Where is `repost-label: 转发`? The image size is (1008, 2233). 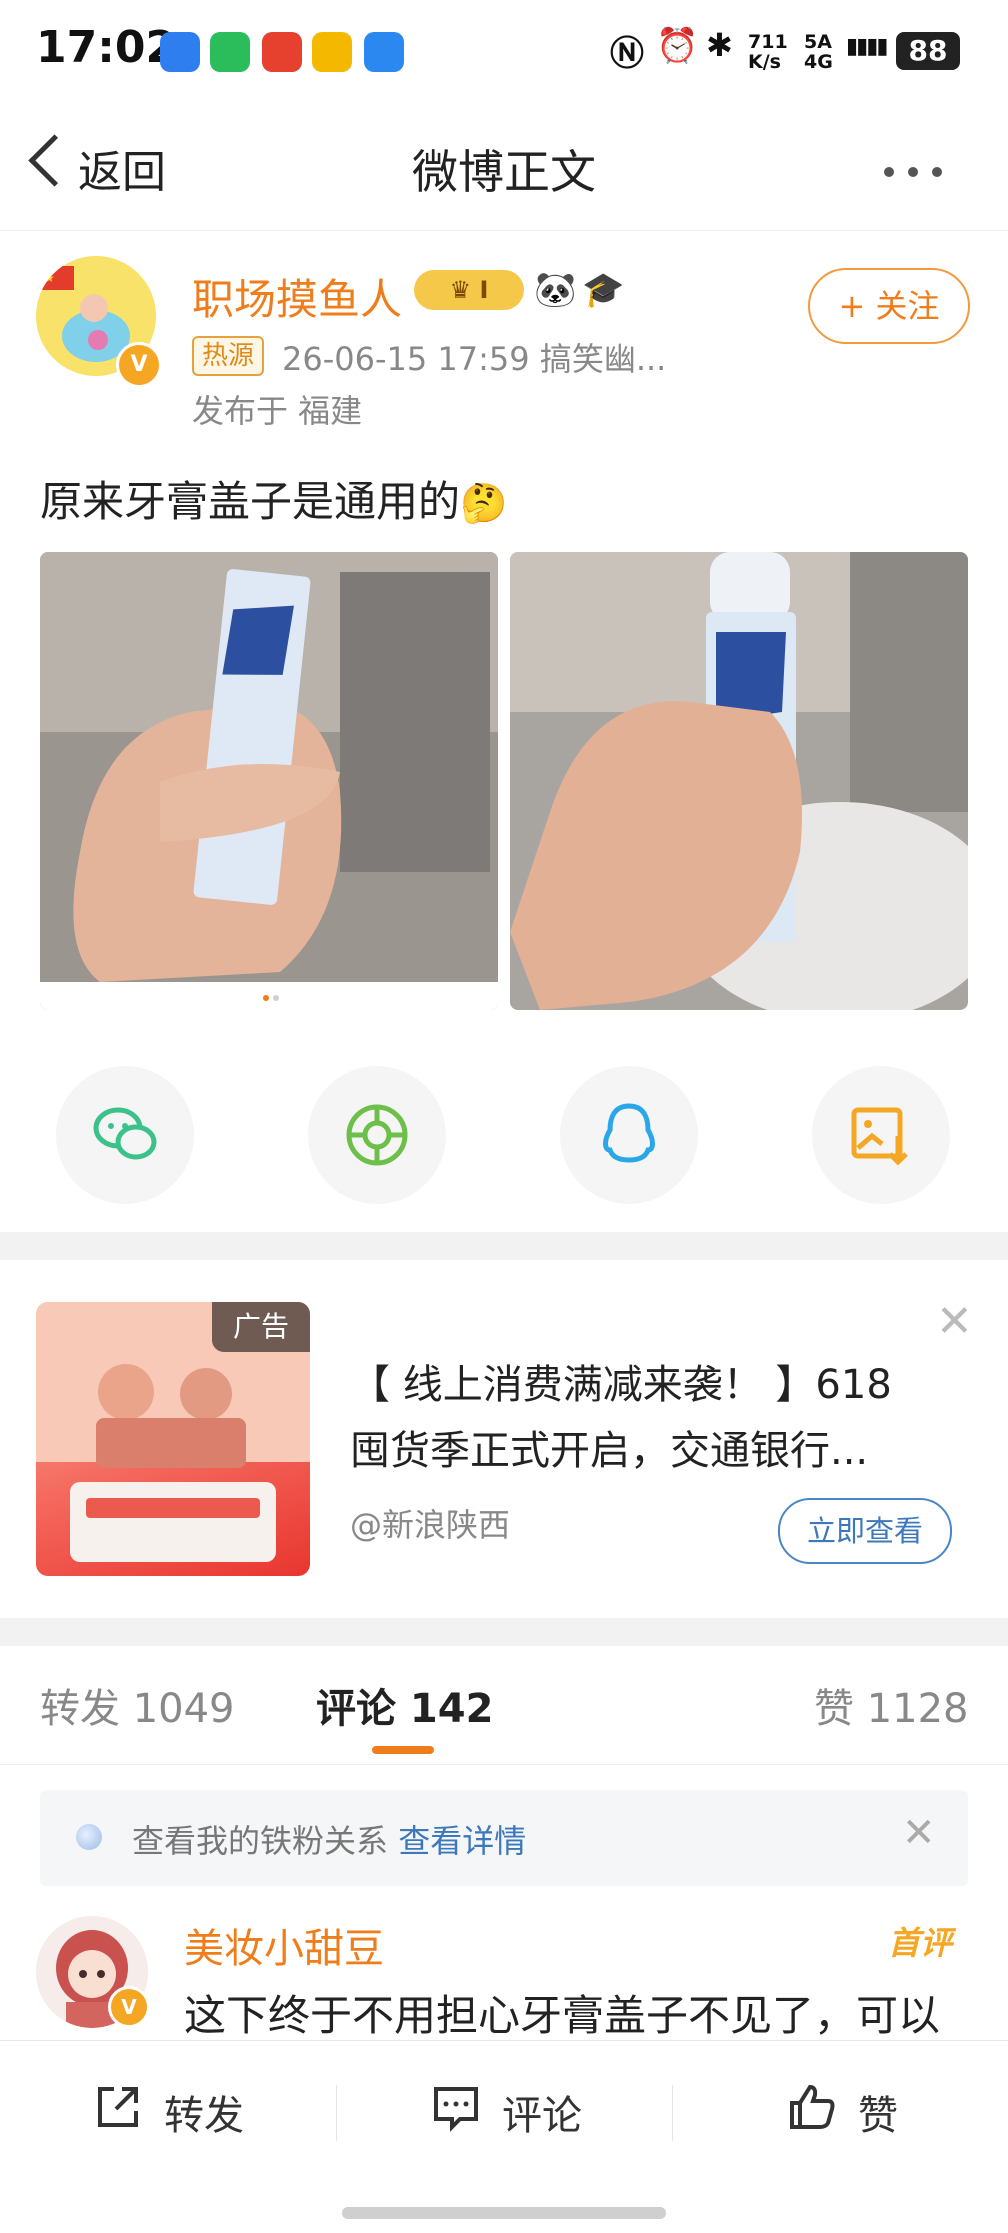
repost-label: 转发 is located at coordinates (204, 2116).